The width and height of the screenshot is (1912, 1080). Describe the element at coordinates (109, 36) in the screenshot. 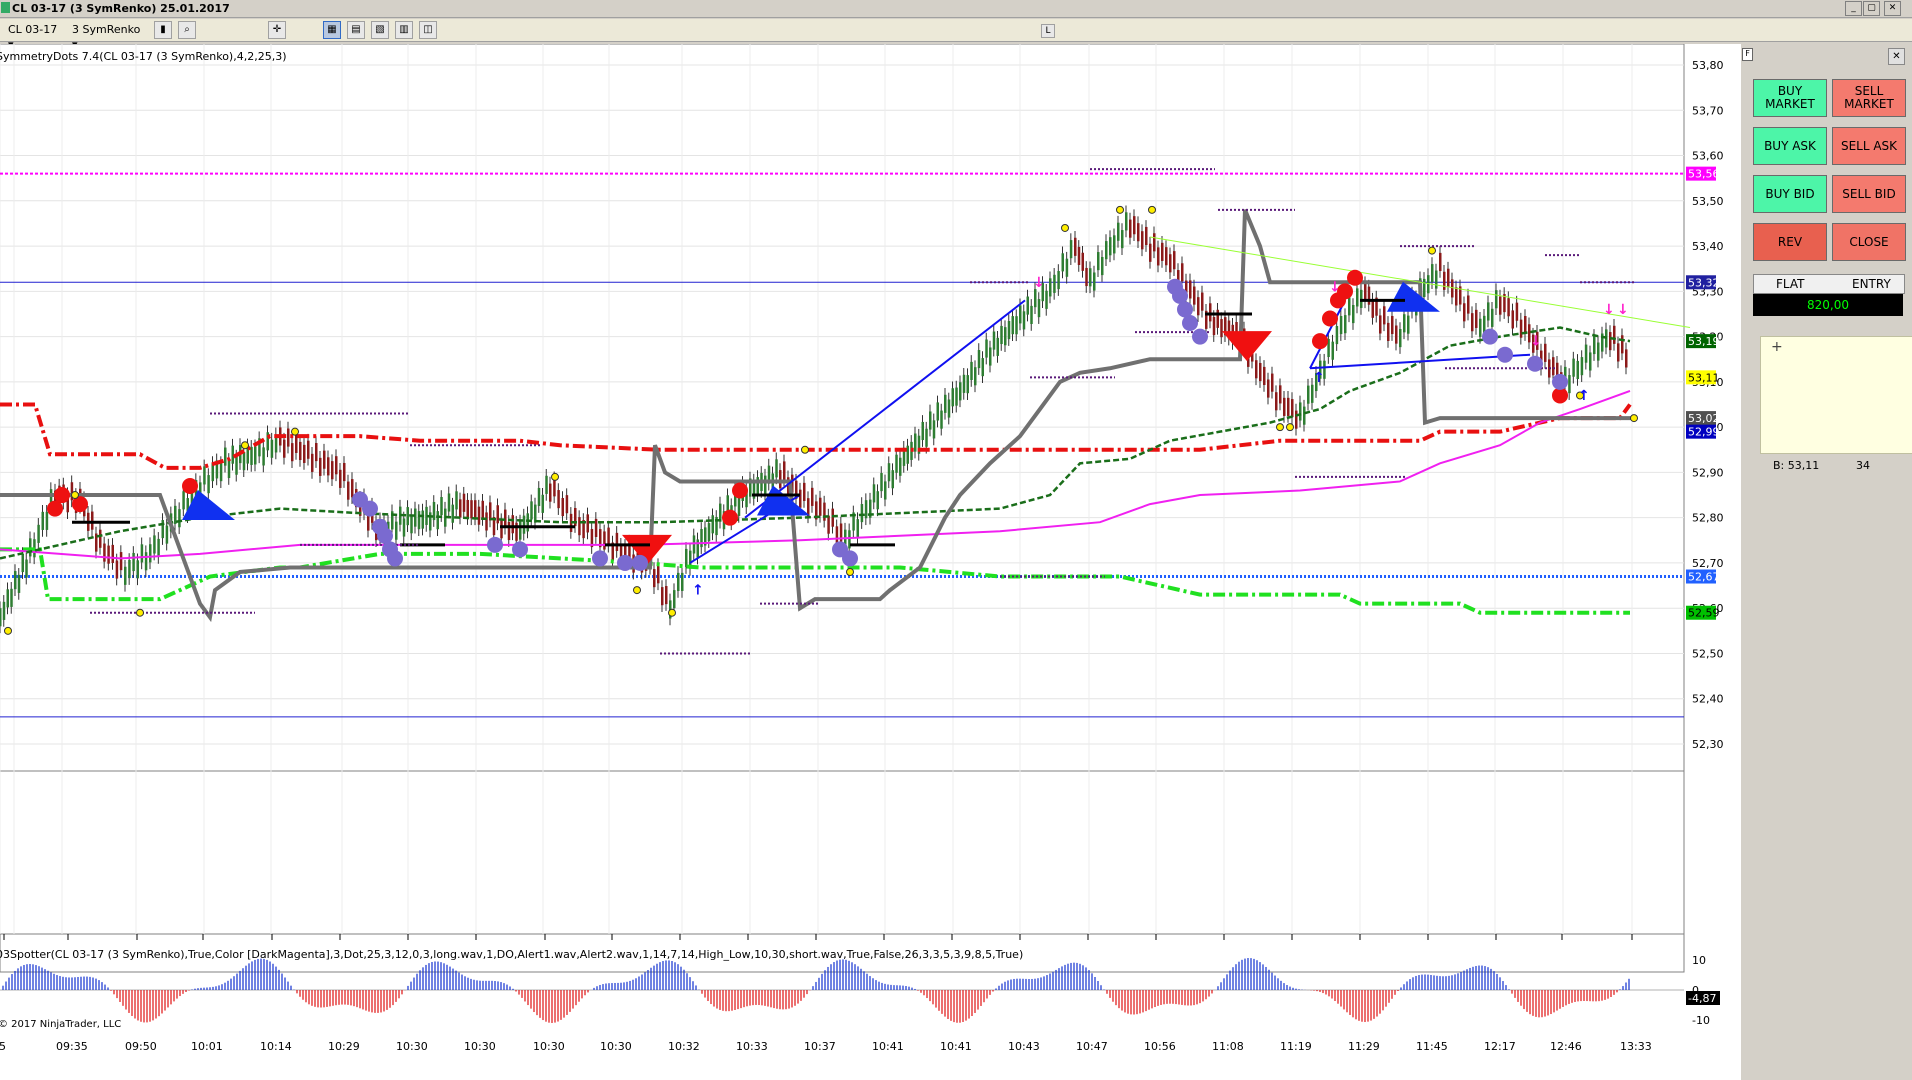

I see `bartype-selector: 3 SymRenko ▾` at that location.